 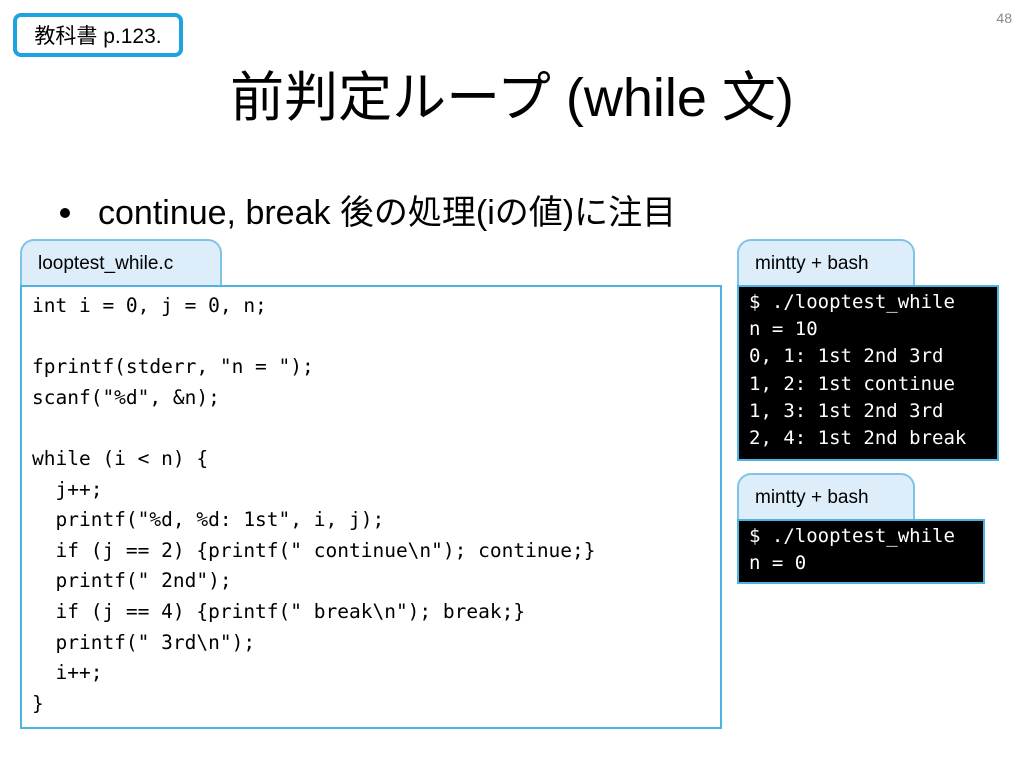 I want to click on terminal-line: 0, 1: 1st 2nd 3rd, so click(x=846, y=356).